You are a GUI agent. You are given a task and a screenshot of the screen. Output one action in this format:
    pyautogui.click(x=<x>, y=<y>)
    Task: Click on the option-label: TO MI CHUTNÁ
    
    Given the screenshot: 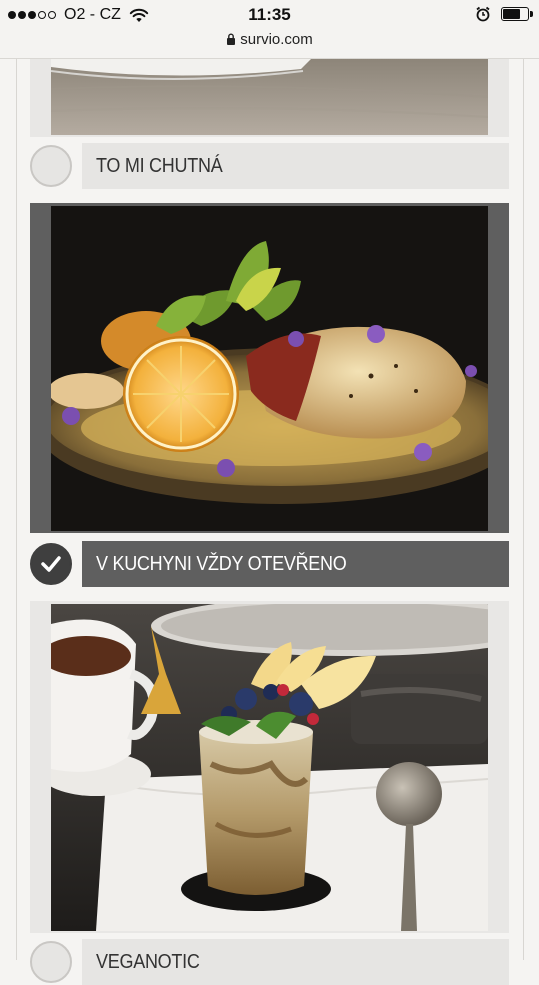 What is the action you would take?
    pyautogui.click(x=159, y=165)
    